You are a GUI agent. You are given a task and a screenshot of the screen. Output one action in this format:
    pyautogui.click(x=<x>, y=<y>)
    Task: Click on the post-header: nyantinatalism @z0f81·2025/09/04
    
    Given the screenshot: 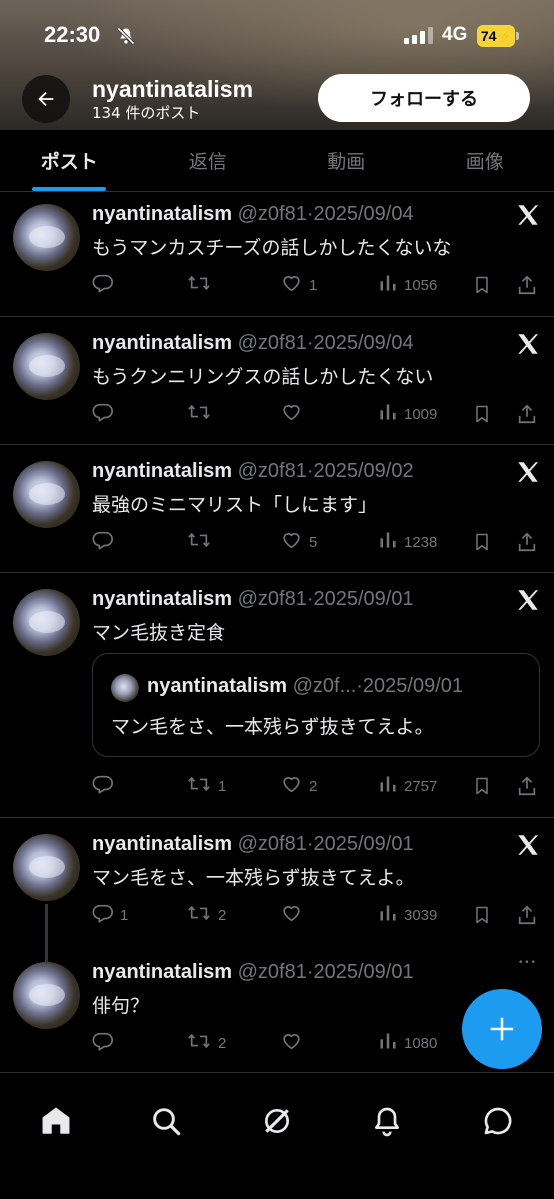 What is the action you would take?
    pyautogui.click(x=253, y=343)
    